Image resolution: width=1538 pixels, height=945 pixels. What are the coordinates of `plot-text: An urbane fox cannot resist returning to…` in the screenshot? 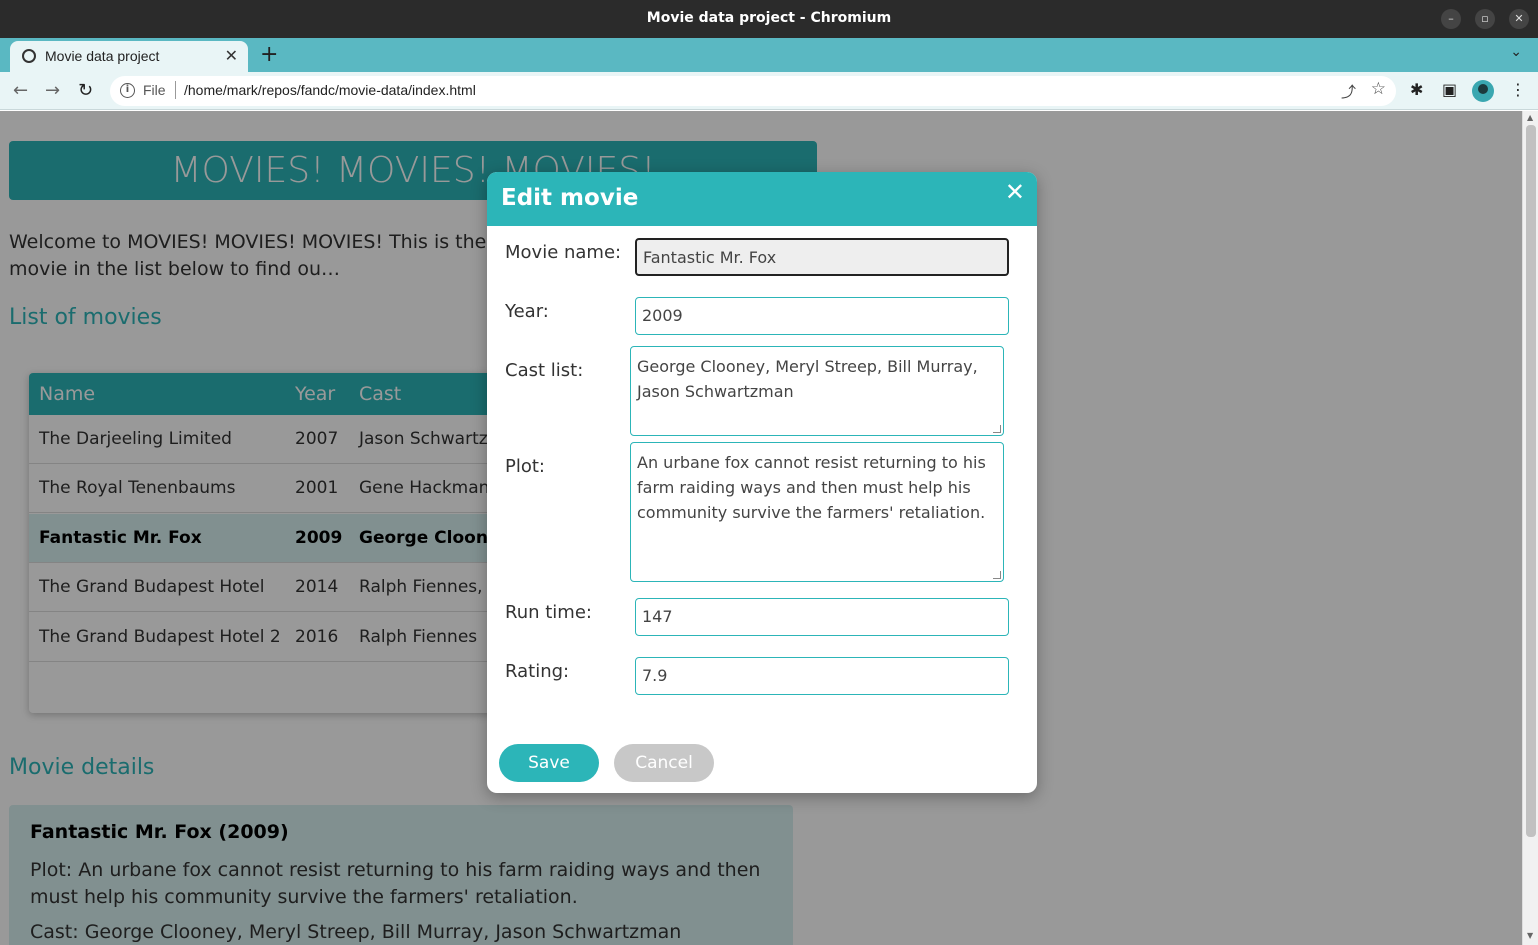 It's located at (811, 487).